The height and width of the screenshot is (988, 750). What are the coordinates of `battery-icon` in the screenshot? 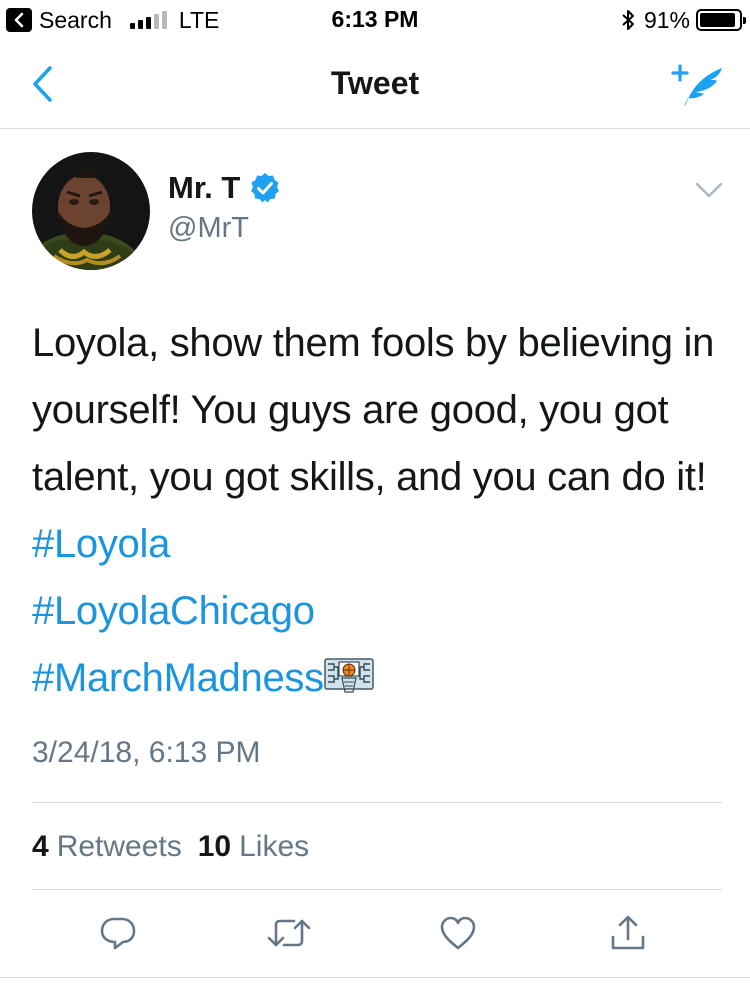 It's located at (721, 20).